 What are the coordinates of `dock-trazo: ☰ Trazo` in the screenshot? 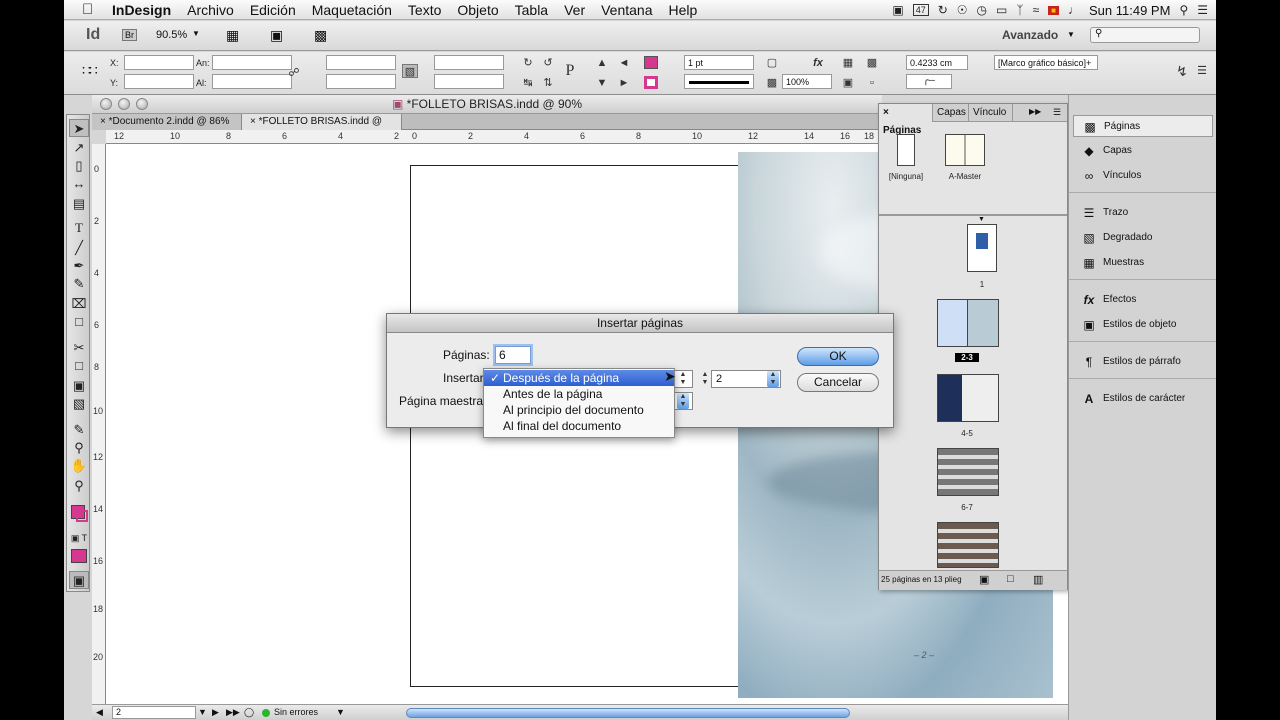 It's located at (1143, 213).